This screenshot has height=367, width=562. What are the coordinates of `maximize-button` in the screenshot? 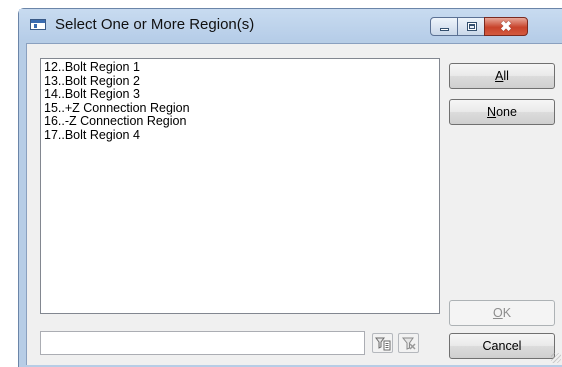 It's located at (471, 26).